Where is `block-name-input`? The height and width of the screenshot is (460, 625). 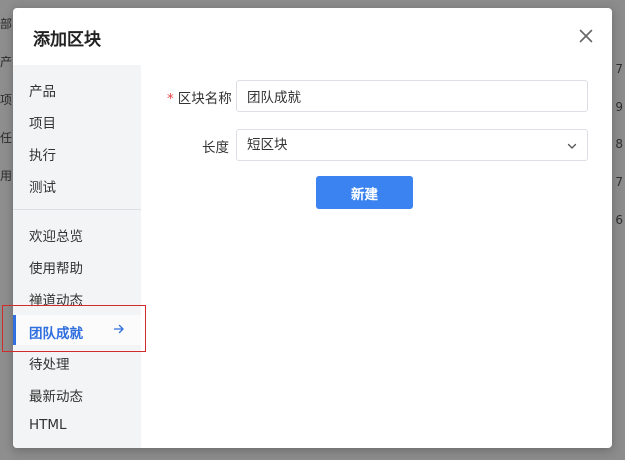 block-name-input is located at coordinates (412, 96).